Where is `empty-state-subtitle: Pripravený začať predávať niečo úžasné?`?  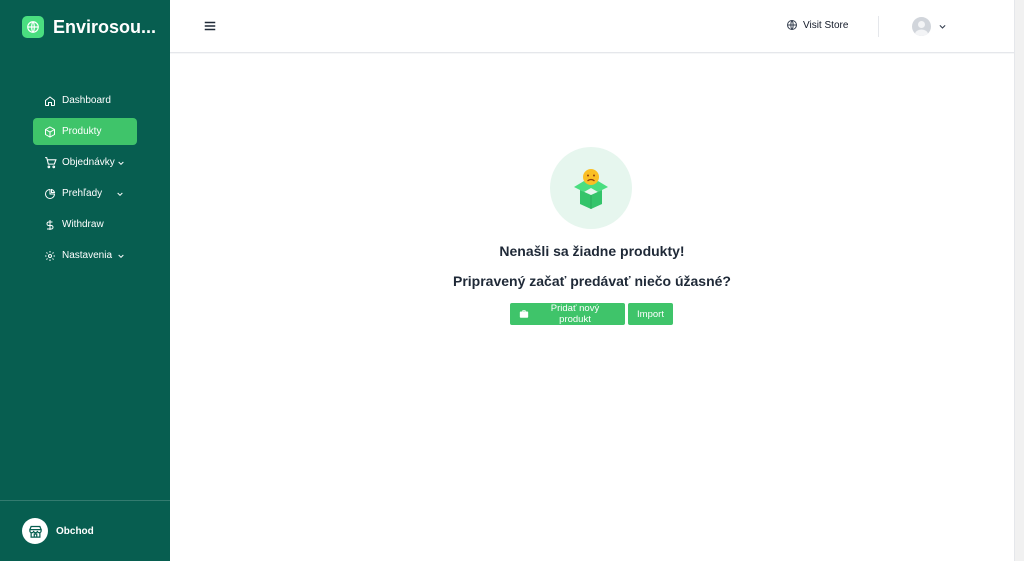
empty-state-subtitle: Pripravený začať predávať niečo úžasné? is located at coordinates (592, 281).